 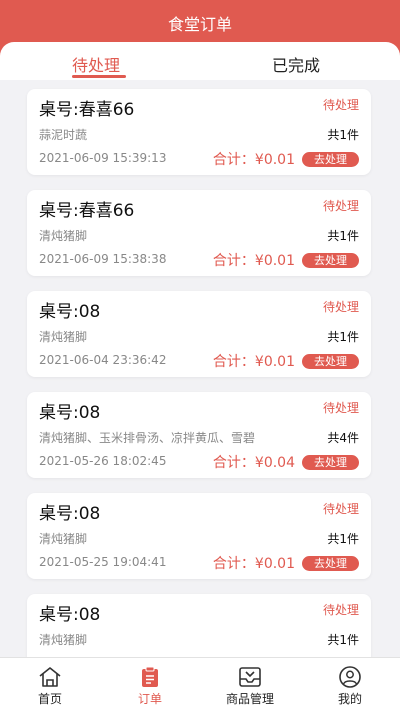 I want to click on order-time: 2021-05-25 19:04:41, so click(x=103, y=562).